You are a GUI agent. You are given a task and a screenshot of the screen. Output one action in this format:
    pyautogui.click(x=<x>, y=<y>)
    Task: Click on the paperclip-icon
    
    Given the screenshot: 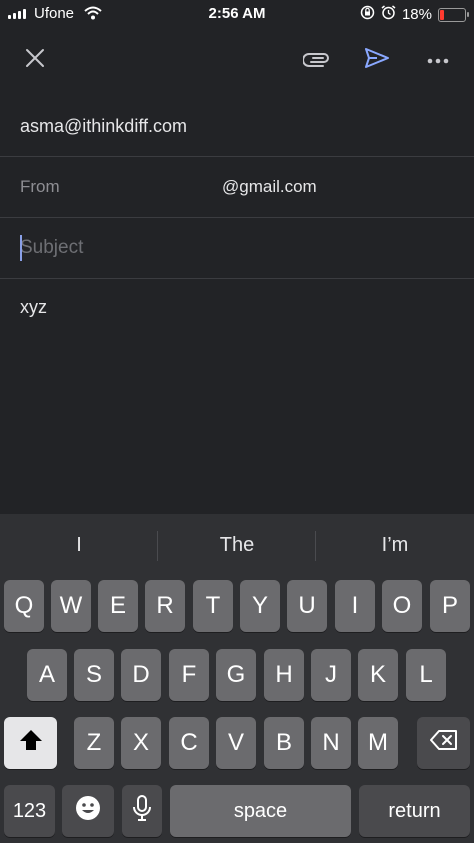 What is the action you would take?
    pyautogui.click(x=316, y=60)
    